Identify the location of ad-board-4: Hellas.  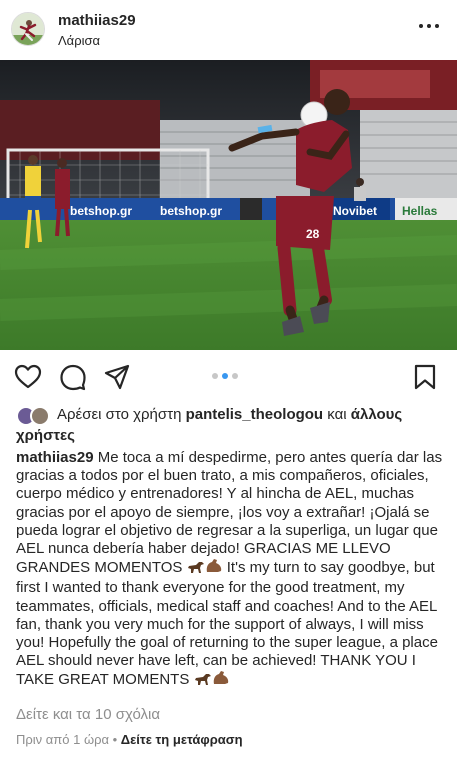
(420, 211).